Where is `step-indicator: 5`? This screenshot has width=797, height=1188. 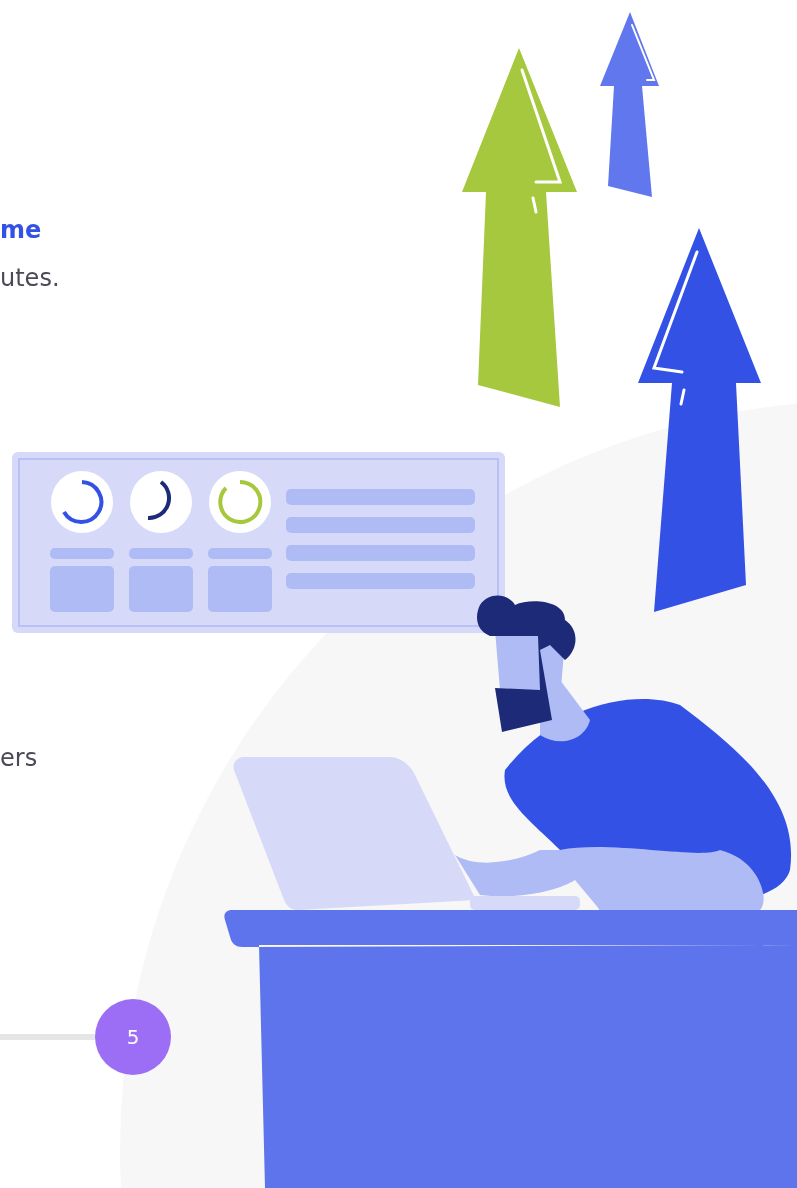 step-indicator: 5 is located at coordinates (133, 1037).